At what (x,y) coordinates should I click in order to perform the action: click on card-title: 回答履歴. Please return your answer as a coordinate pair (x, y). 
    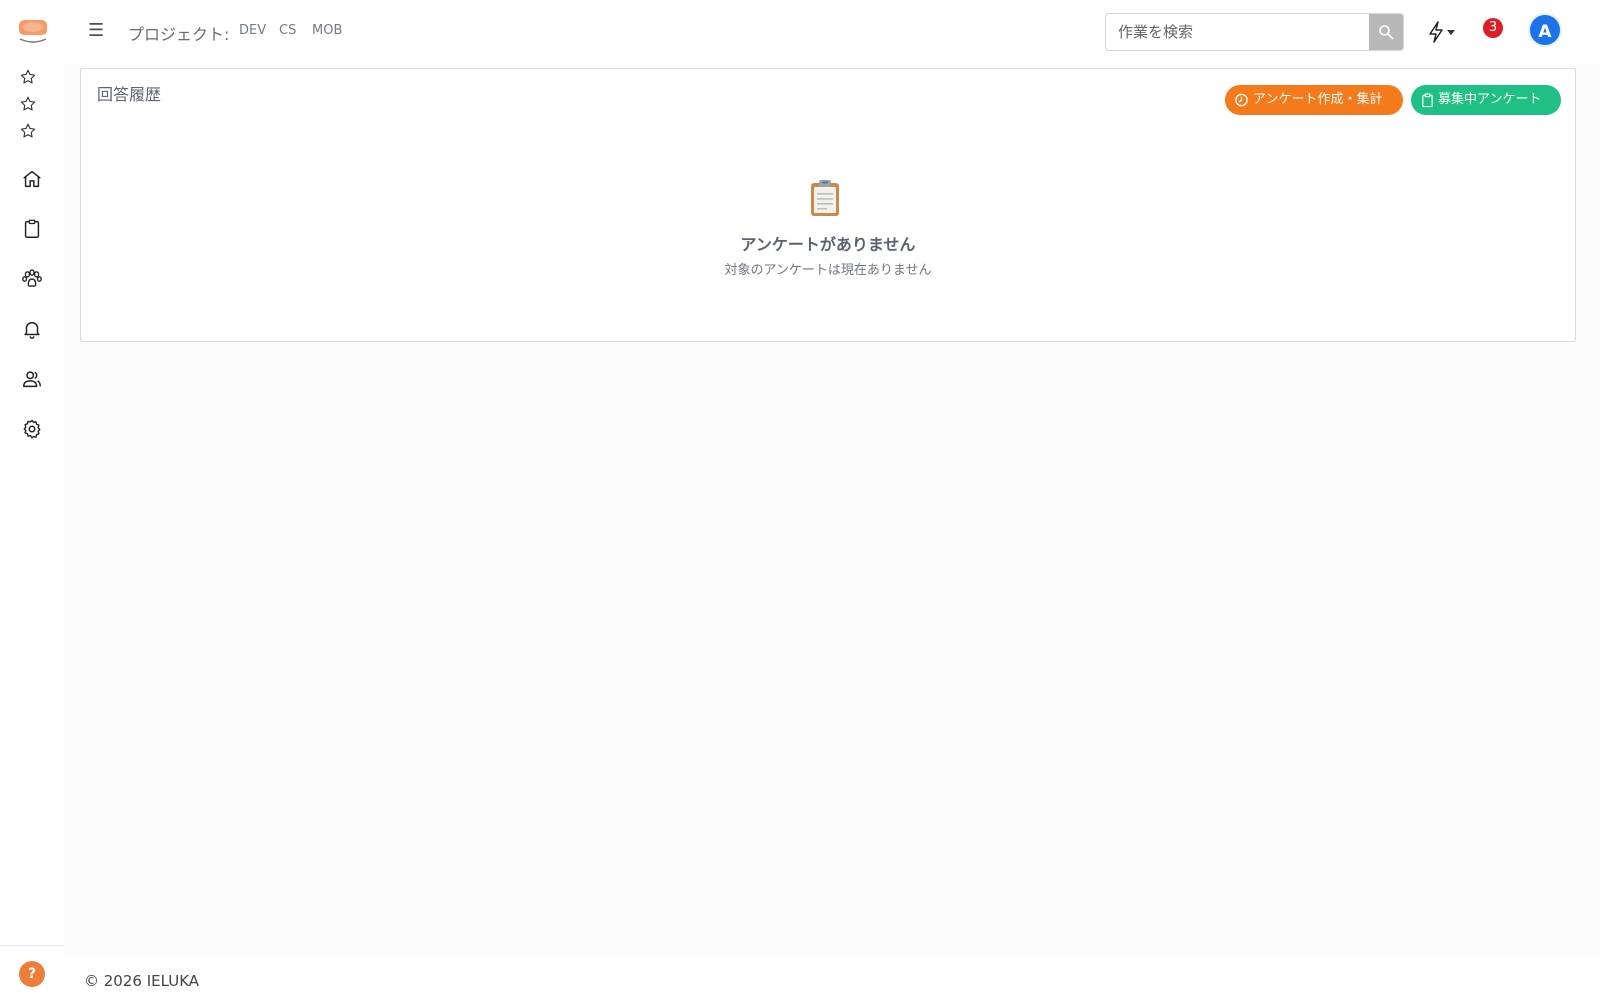
    Looking at the image, I should click on (129, 94).